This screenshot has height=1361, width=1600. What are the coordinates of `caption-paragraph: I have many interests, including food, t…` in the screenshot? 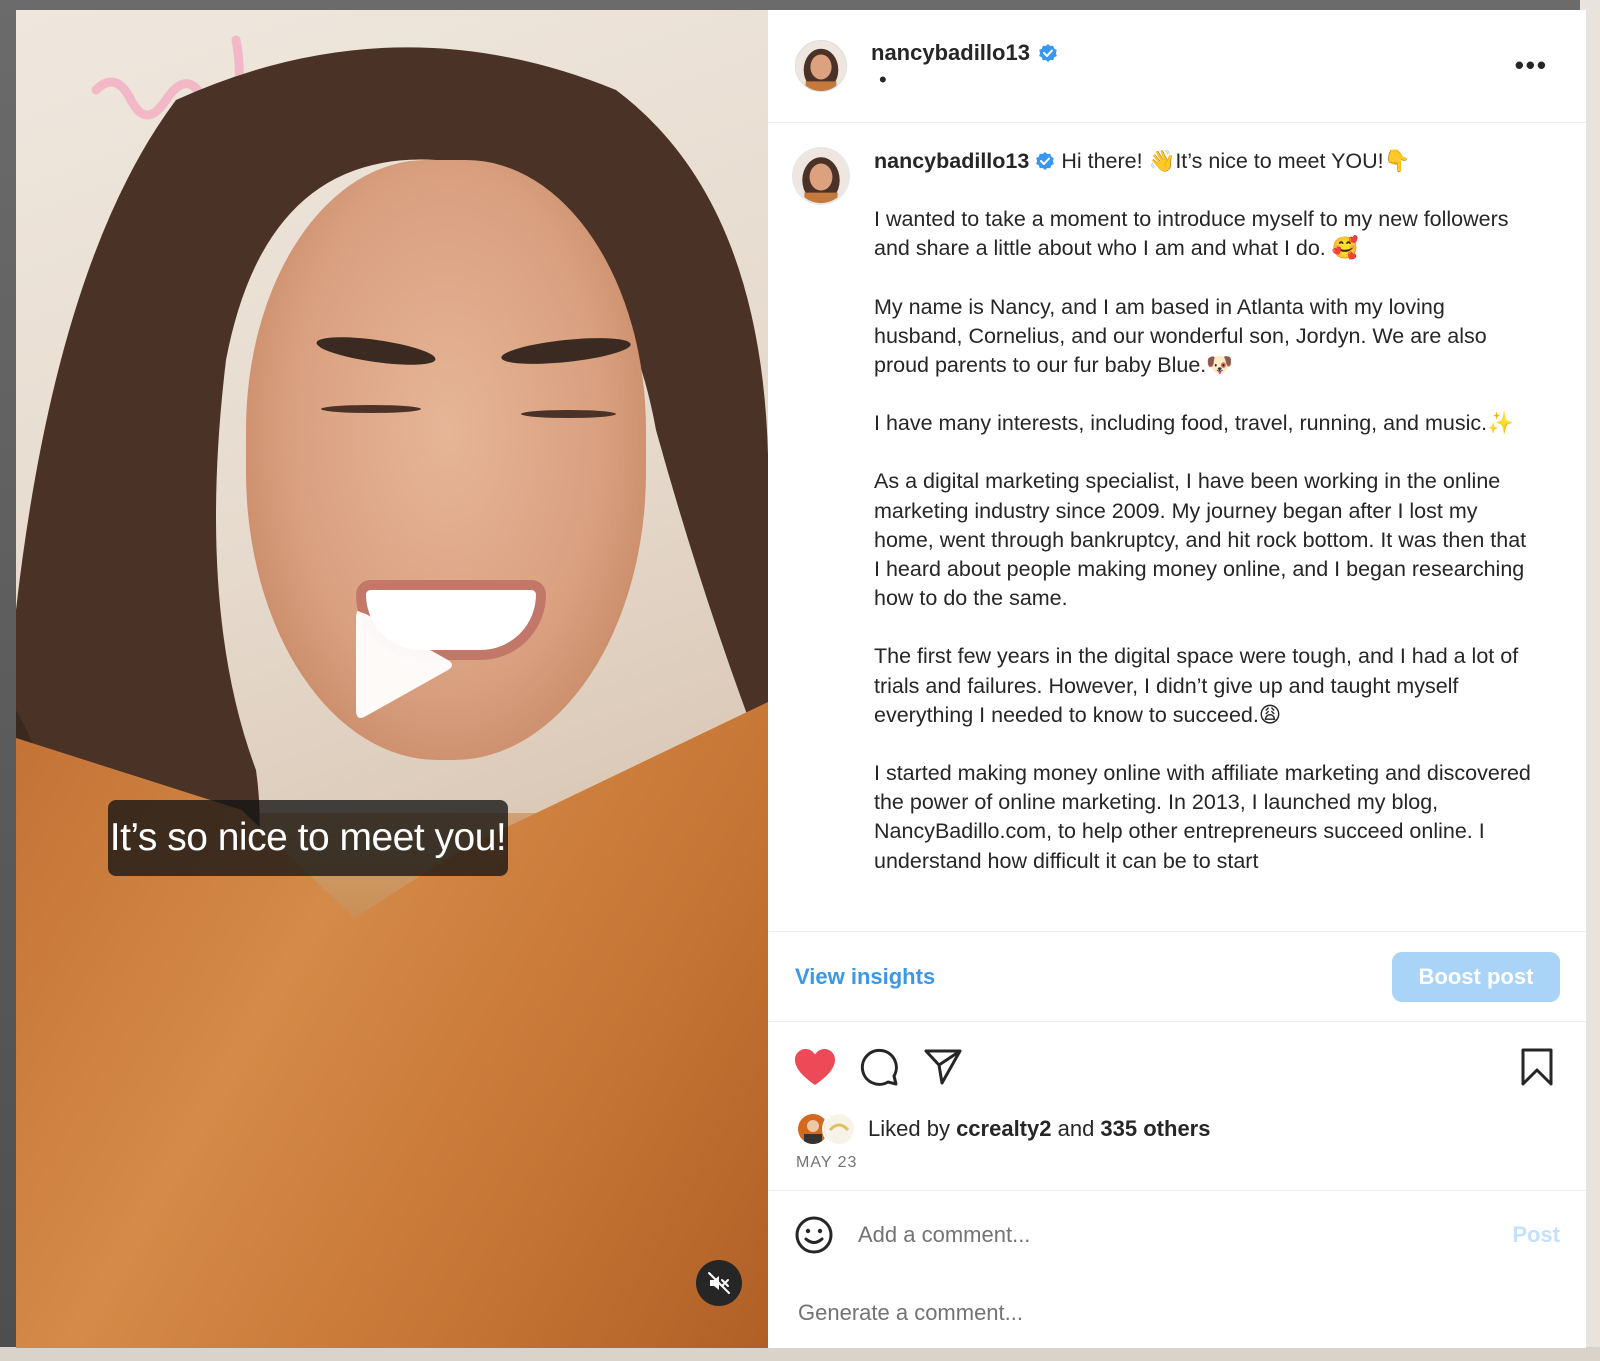 It's located at (1194, 423).